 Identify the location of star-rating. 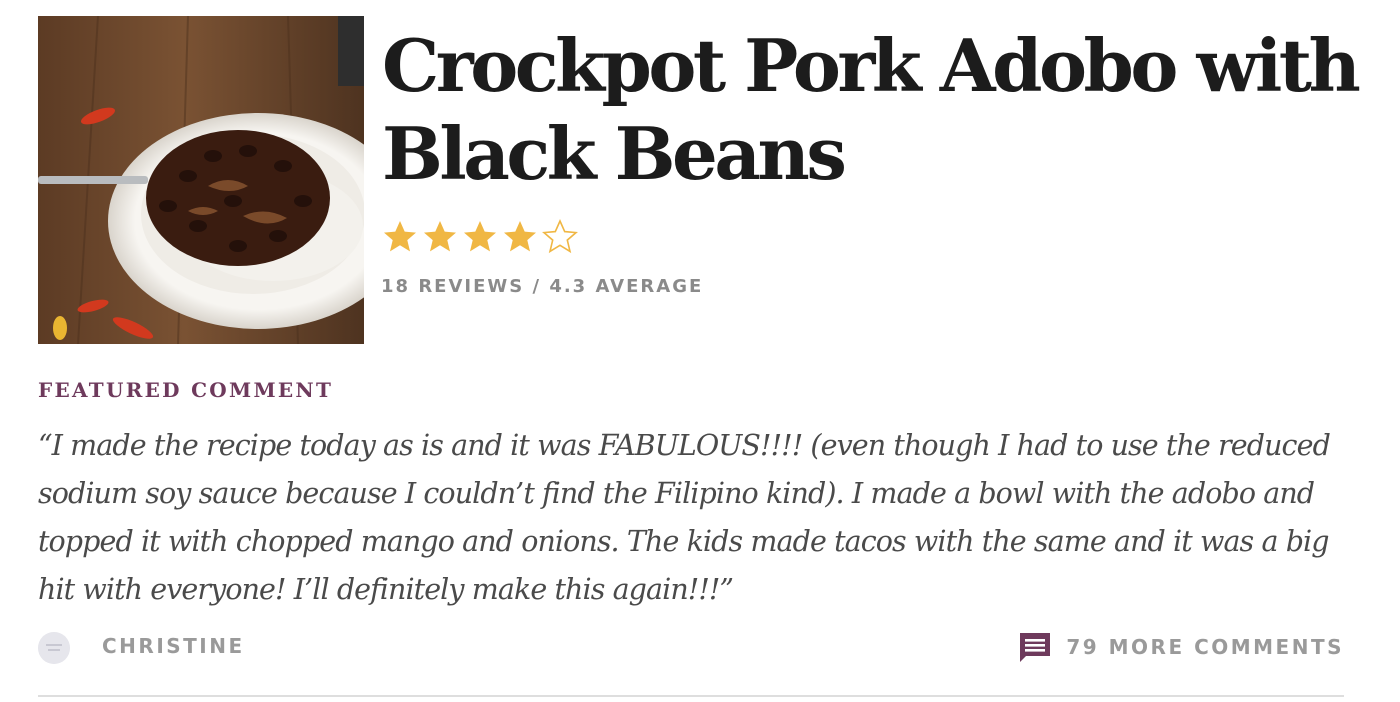
(480, 237).